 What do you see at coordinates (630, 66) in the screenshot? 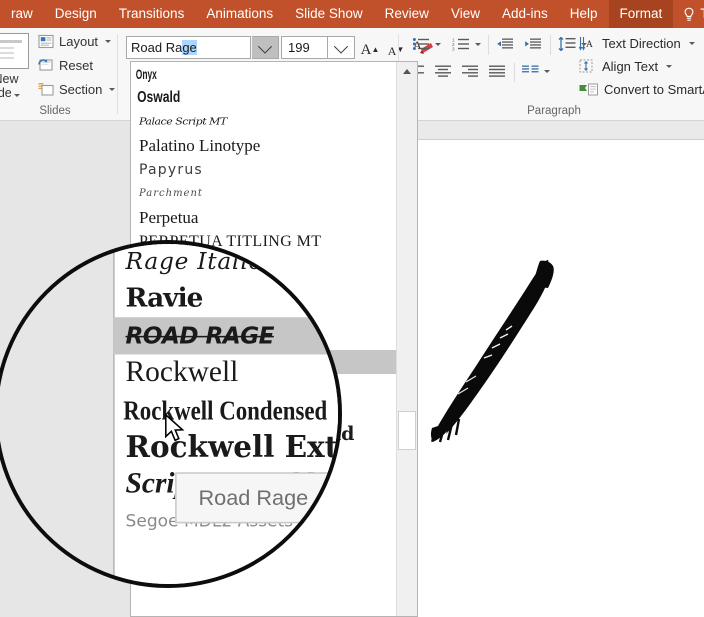
I see `align-text-label: Align Text` at bounding box center [630, 66].